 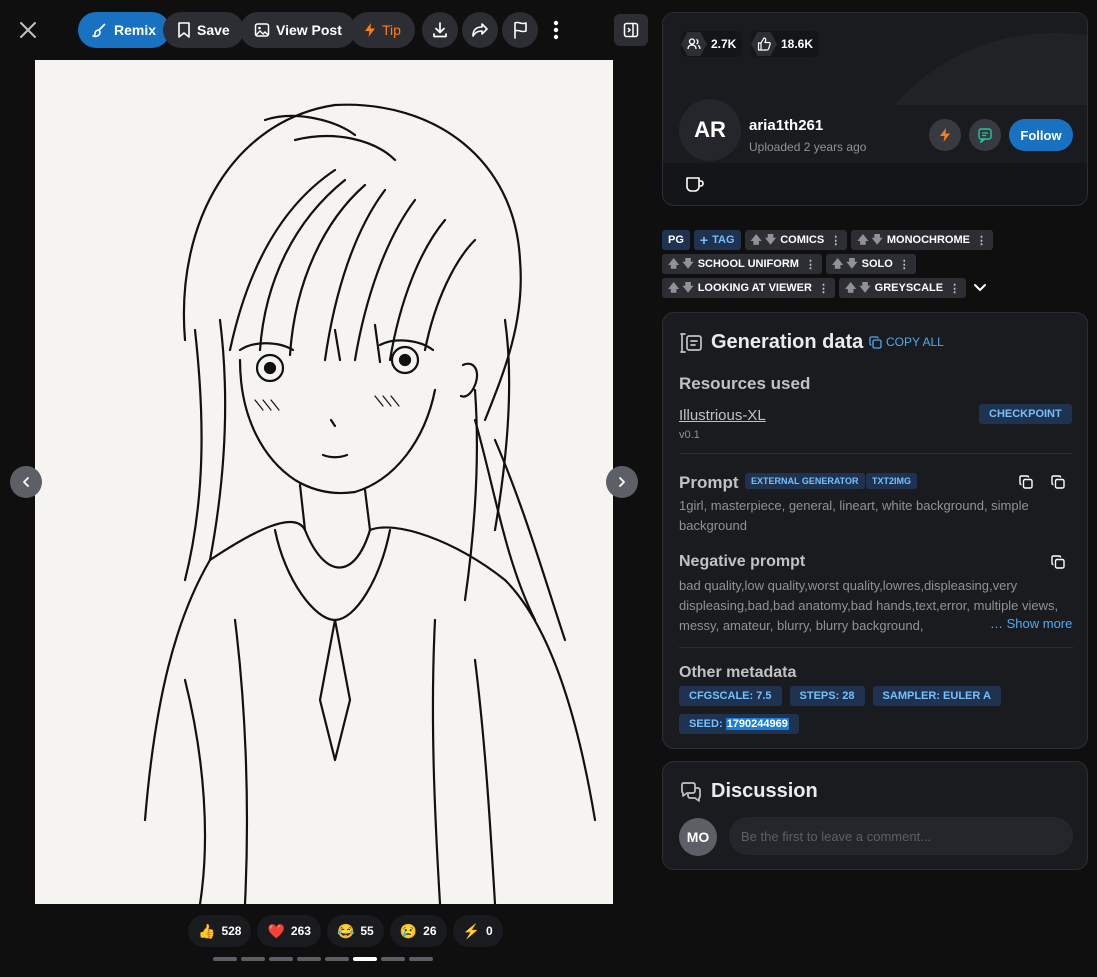 I want to click on creator-avatar: AR, so click(x=710, y=130).